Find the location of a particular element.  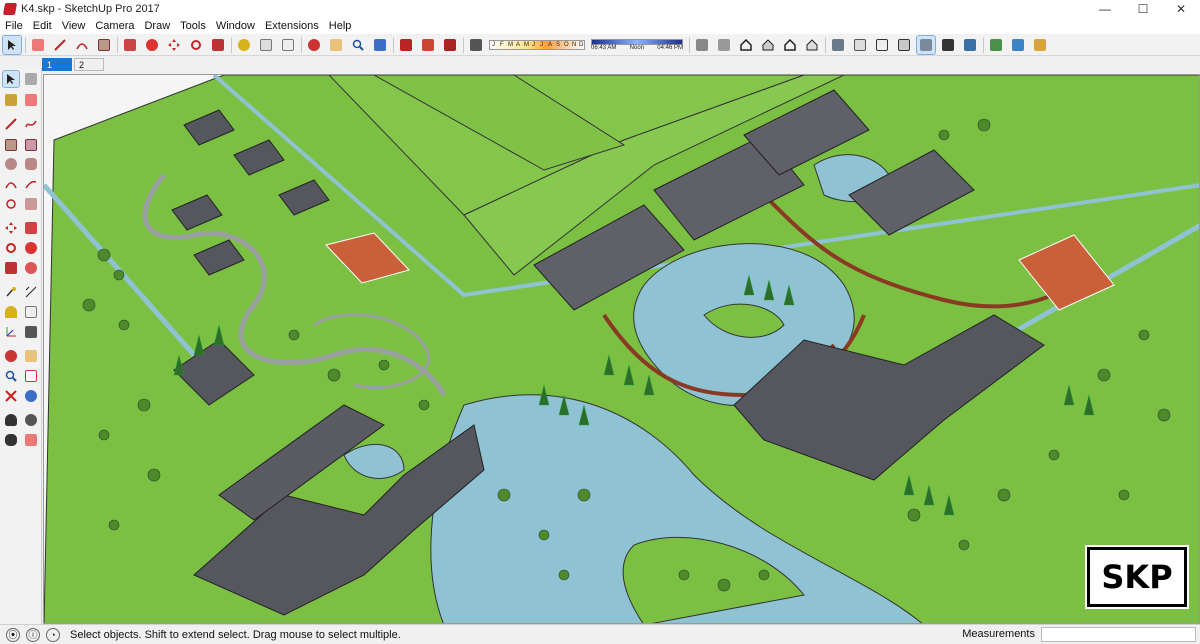

share-model-button is located at coordinates (450, 45).